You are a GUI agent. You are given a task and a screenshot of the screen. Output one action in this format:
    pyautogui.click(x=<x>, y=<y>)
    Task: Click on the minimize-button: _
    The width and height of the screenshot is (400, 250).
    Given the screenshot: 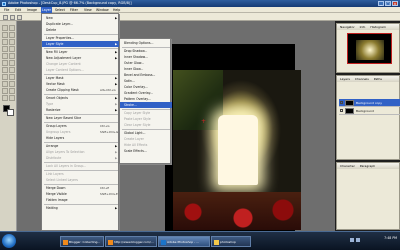 What is the action you would take?
    pyautogui.click(x=381, y=3)
    